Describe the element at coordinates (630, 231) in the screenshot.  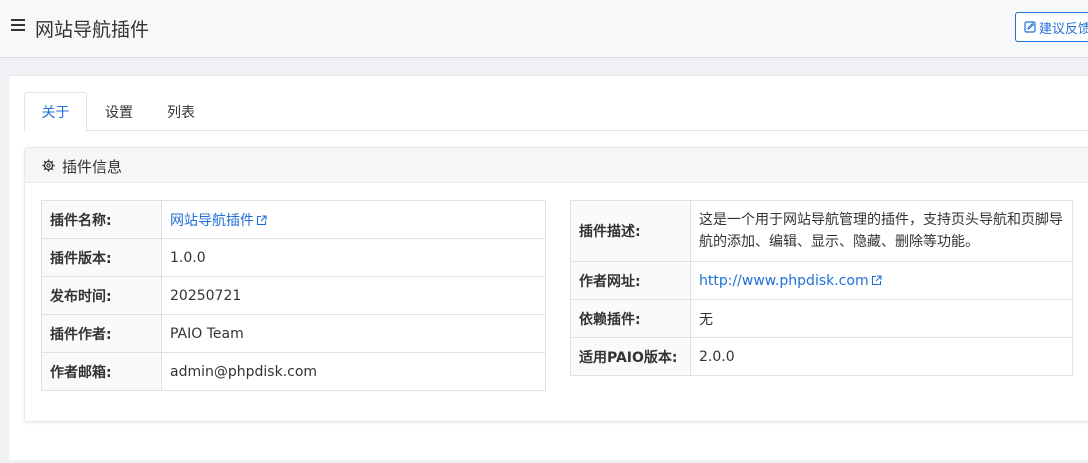
I see `plugin-description-label: 插件描述:` at that location.